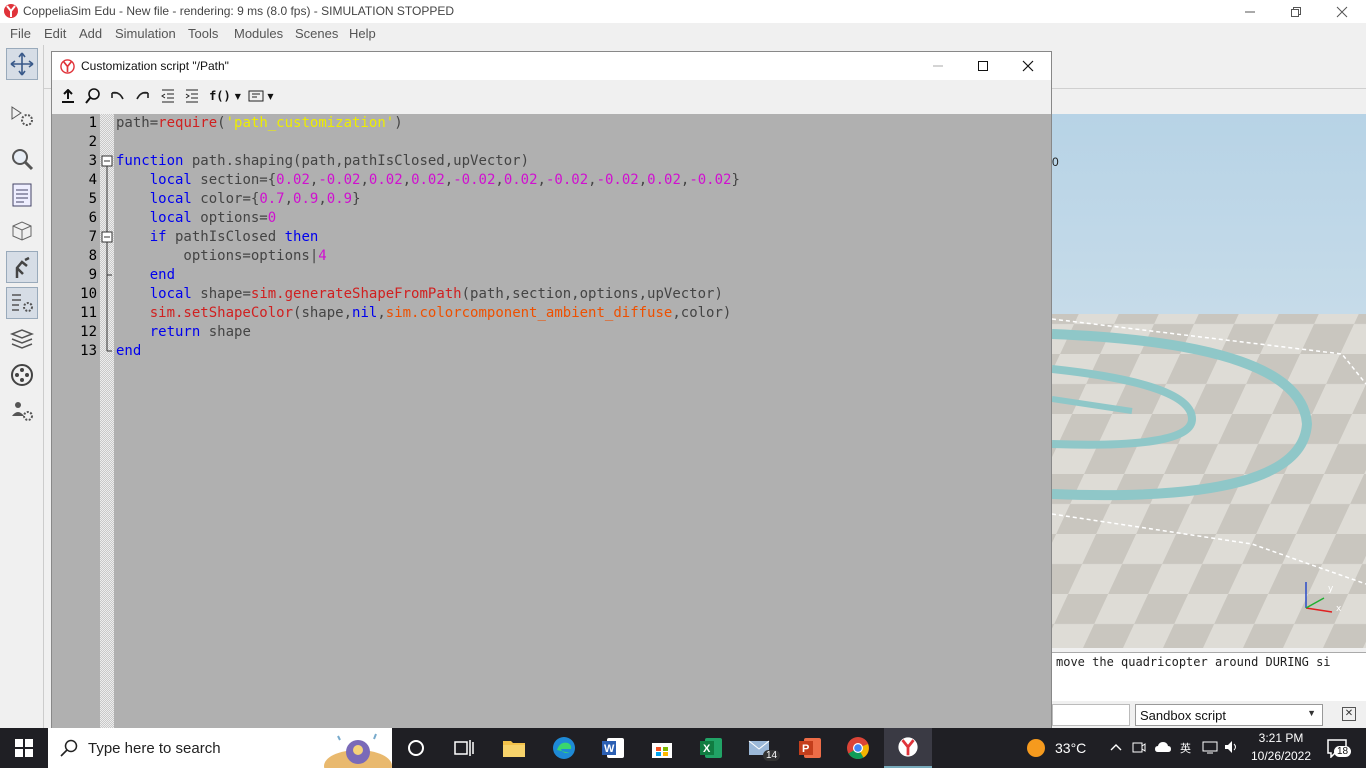 This screenshot has width=1366, height=768. What do you see at coordinates (1349, 714) in the screenshot?
I see `sandbox-close-button: ✕` at bounding box center [1349, 714].